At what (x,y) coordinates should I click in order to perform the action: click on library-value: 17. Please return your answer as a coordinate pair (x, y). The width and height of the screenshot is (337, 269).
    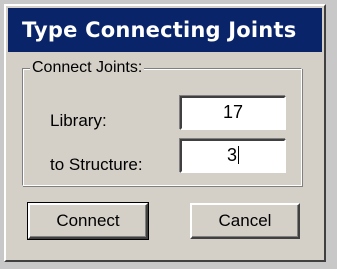
    Looking at the image, I should click on (233, 112).